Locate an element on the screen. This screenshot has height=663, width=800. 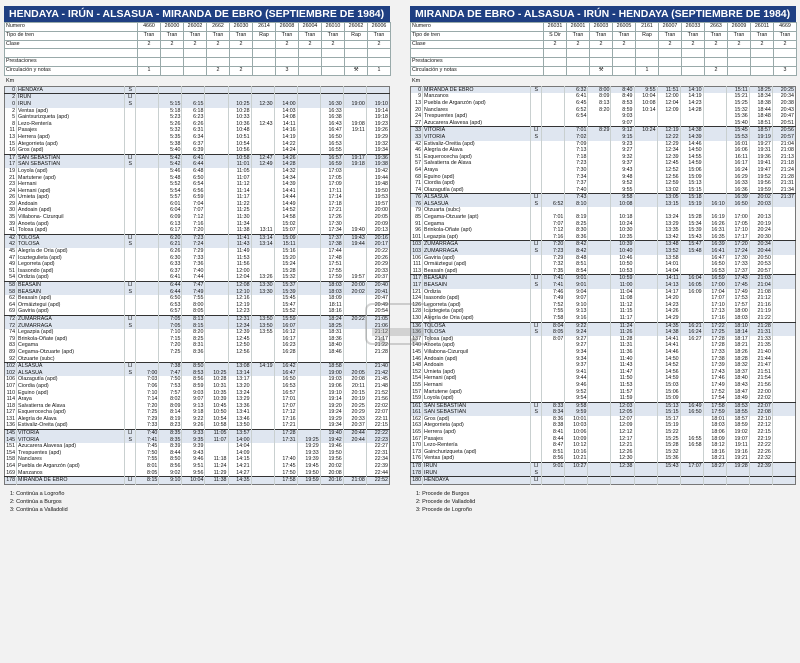
time-cell: 8:20 is located at coordinates (599, 110).